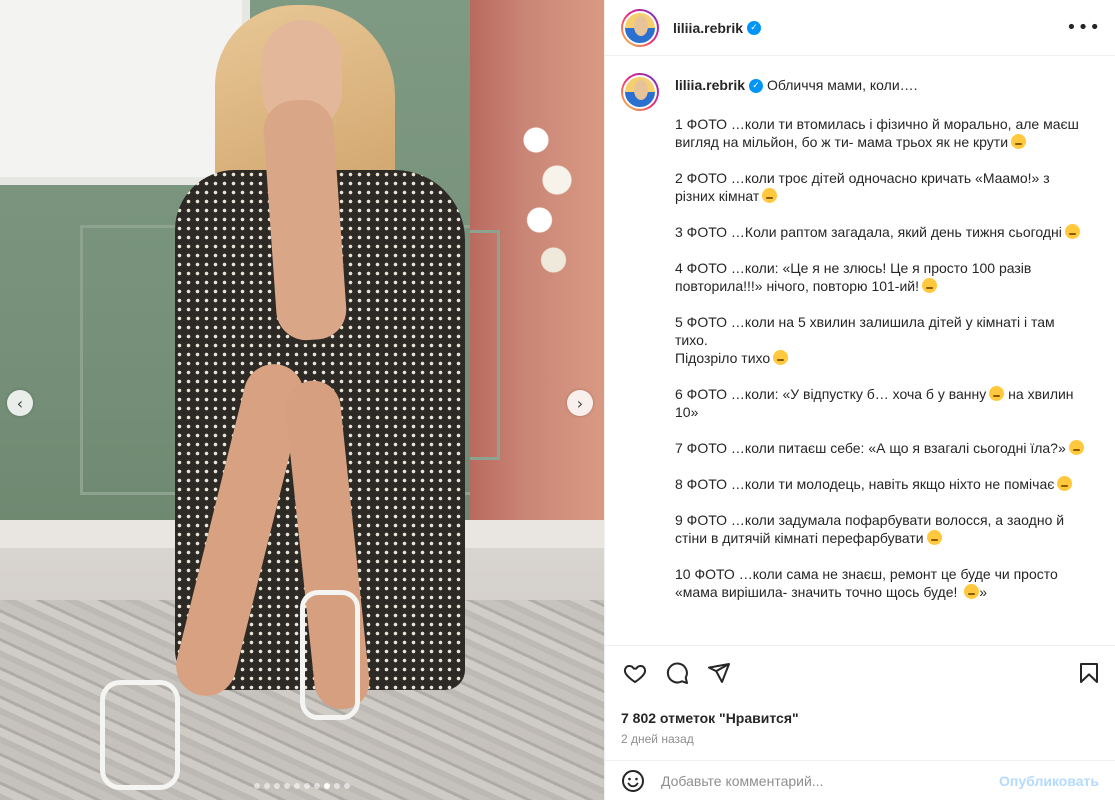  I want to click on caption-line: стіни в дитячій кімнаті перефарбувати, so click(799, 538).